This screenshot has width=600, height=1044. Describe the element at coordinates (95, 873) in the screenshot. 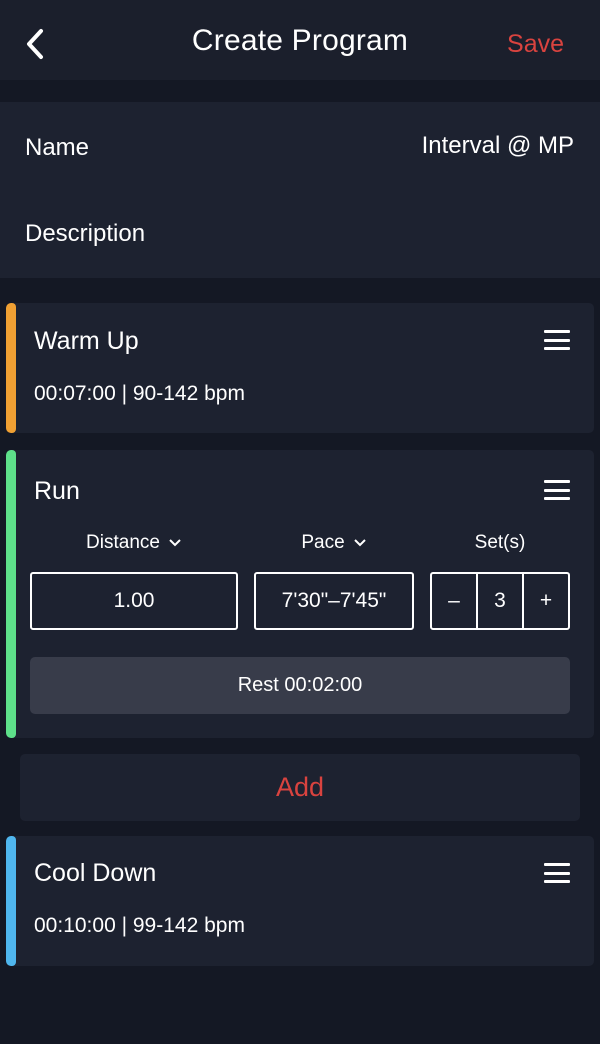

I see `cooldown-title: Cool Down` at that location.